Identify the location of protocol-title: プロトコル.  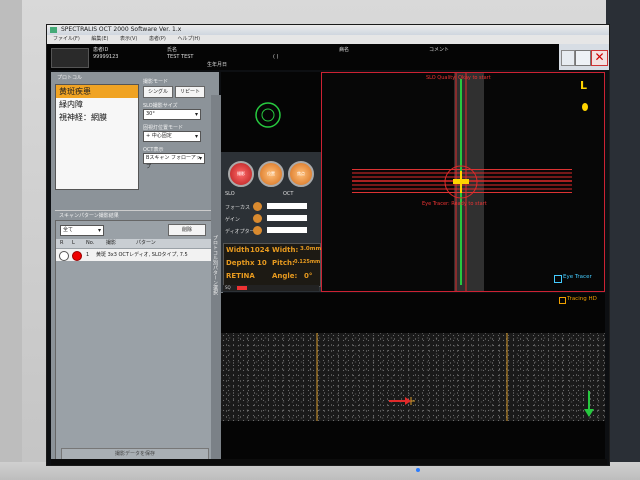
(70, 78).